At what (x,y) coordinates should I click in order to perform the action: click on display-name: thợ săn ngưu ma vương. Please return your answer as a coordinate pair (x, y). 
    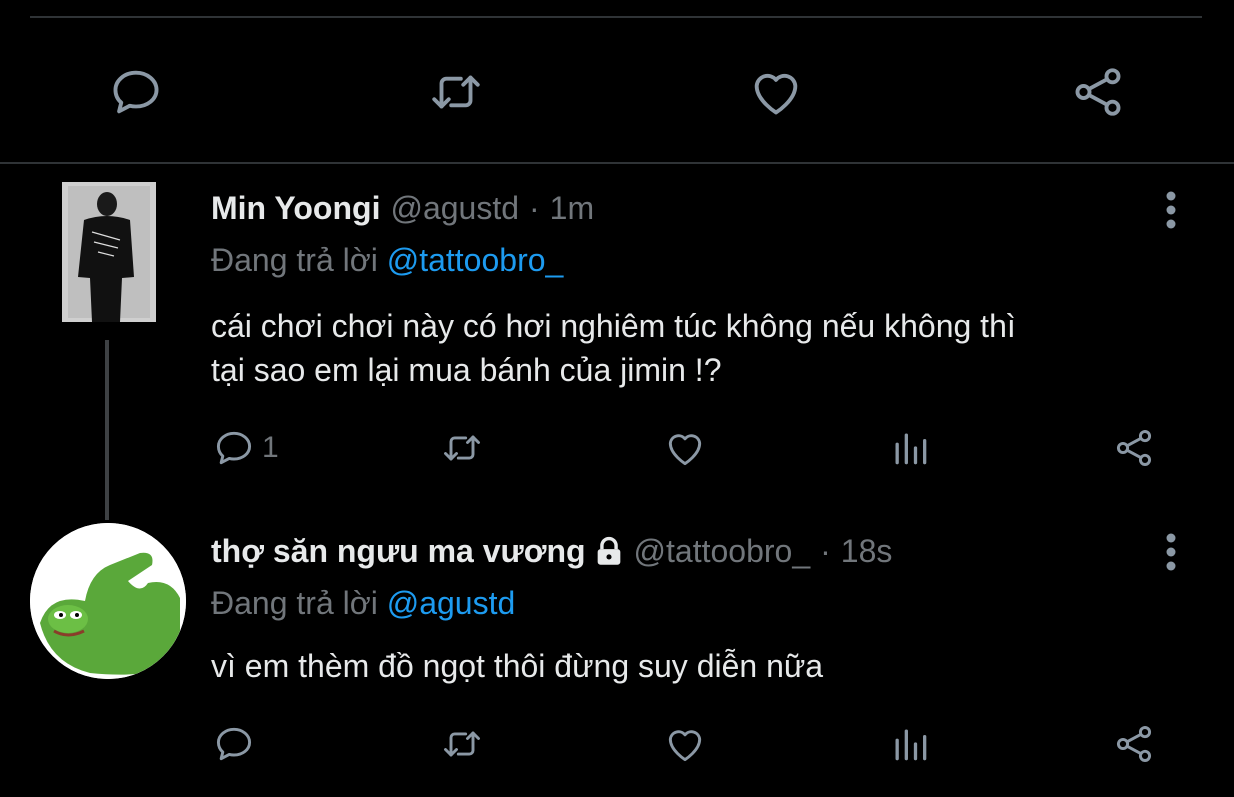
    Looking at the image, I should click on (398, 551).